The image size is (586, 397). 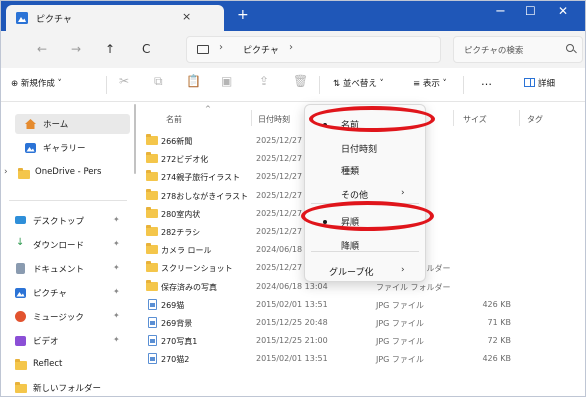 What do you see at coordinates (67, 221) in the screenshot?
I see `sidebar-item-desktop: デスクトップ ✦` at bounding box center [67, 221].